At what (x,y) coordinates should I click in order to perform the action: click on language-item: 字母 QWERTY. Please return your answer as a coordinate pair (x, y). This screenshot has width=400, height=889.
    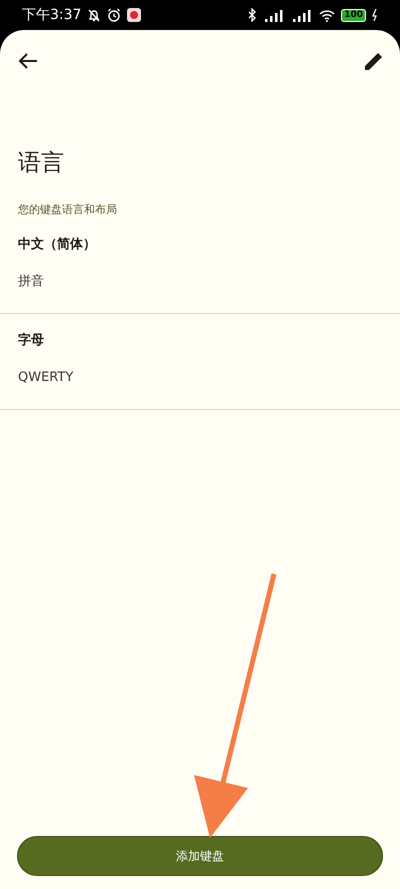
    Looking at the image, I should click on (200, 362).